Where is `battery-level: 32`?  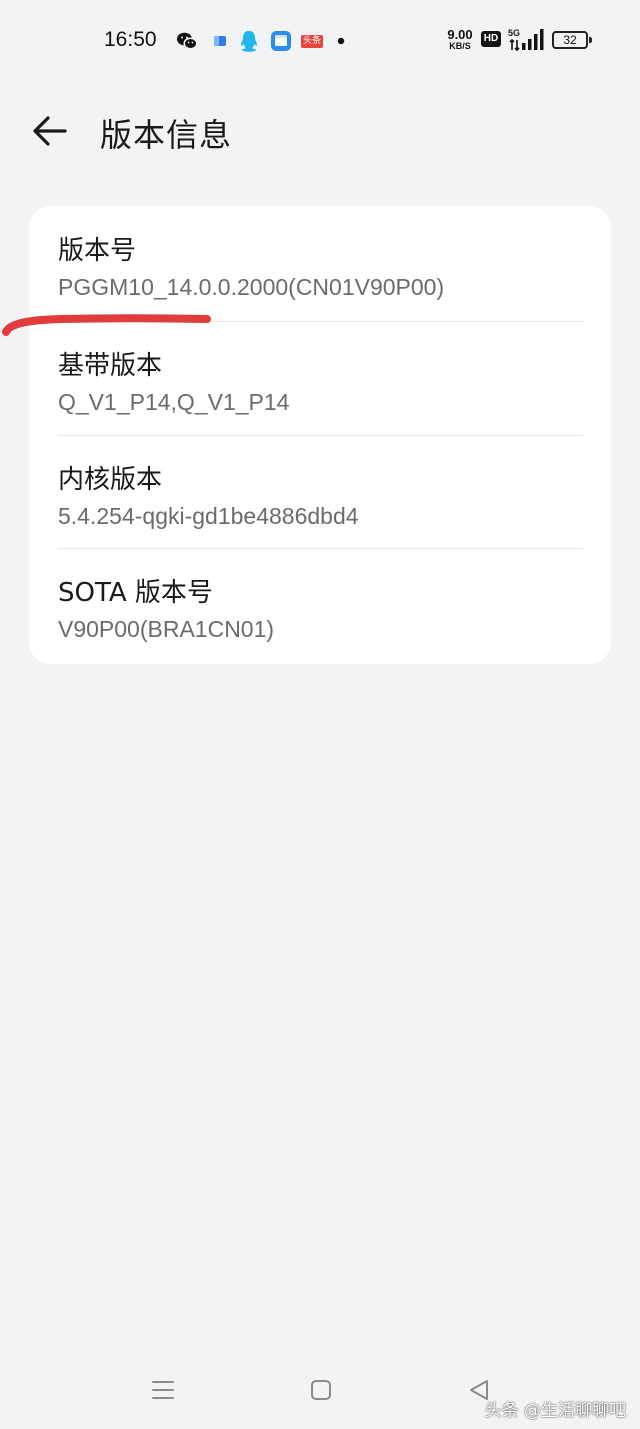
battery-level: 32 is located at coordinates (570, 40).